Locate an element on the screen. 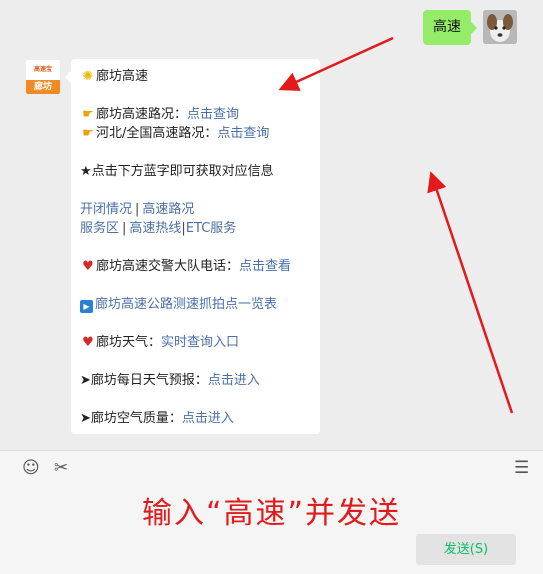 This screenshot has width=543, height=574. open-close-link: 开闭情况 is located at coordinates (106, 209).